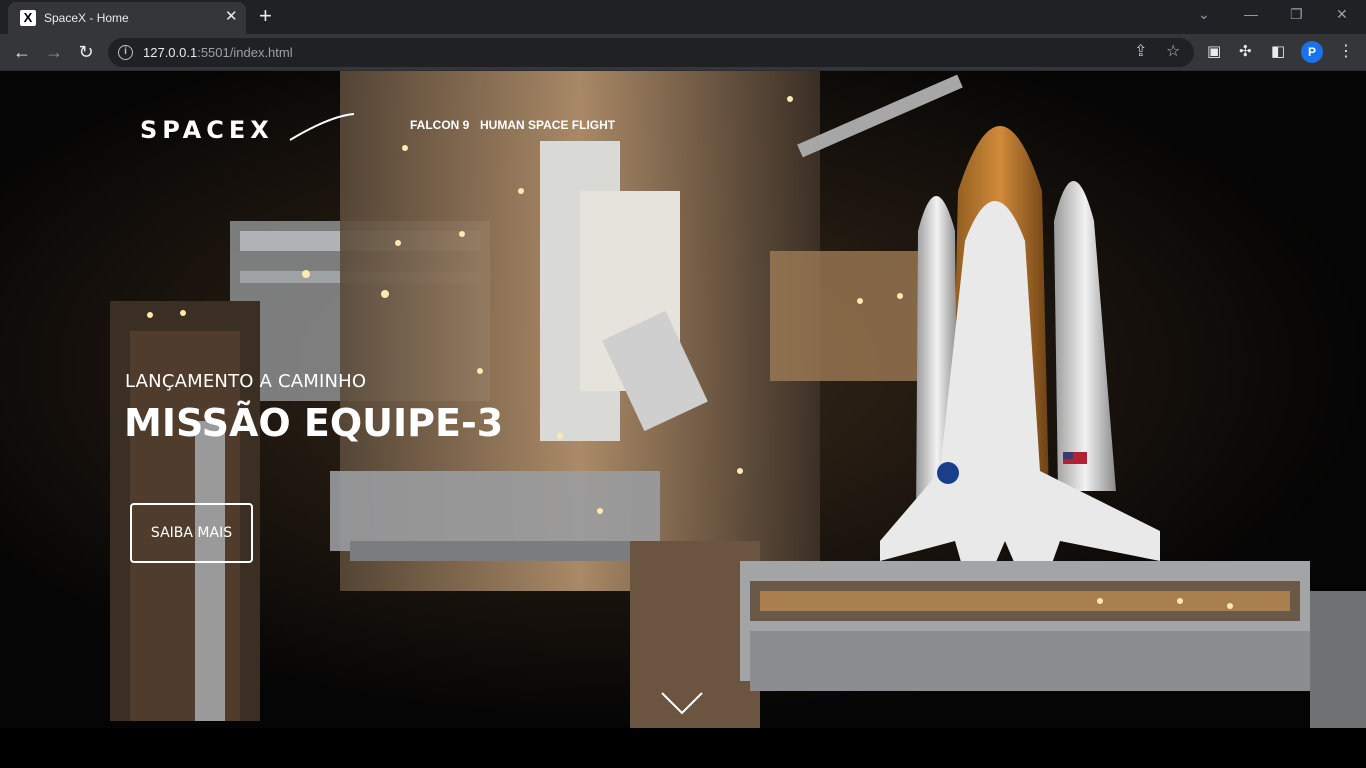 This screenshot has height=768, width=1366. I want to click on spacex-logo: SPACEX, so click(248, 128).